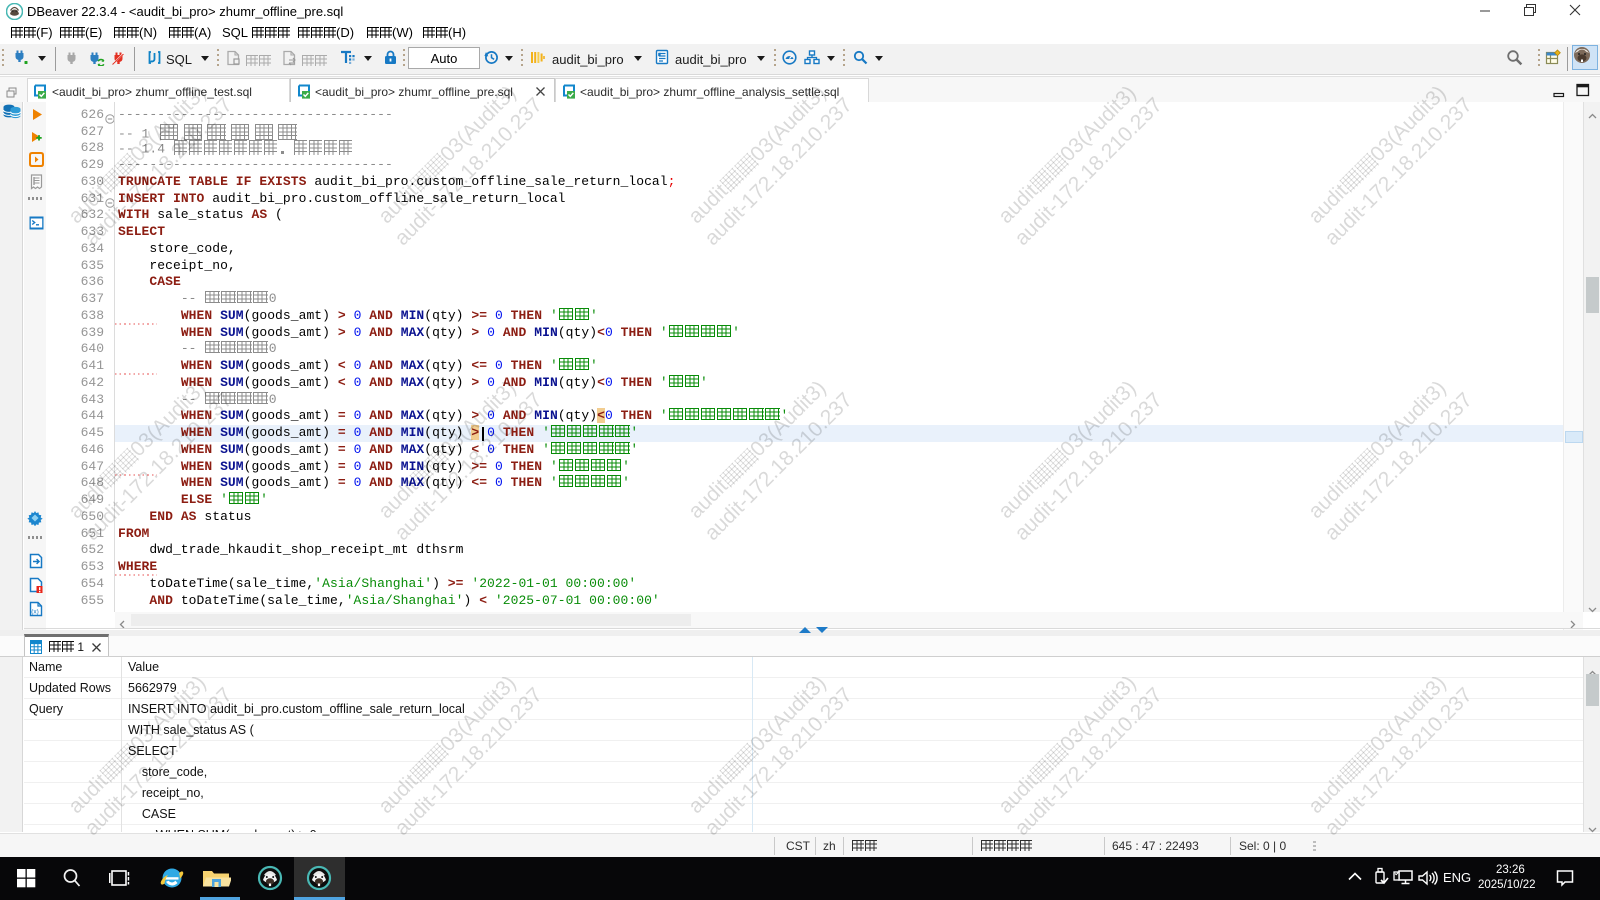  Describe the element at coordinates (35, 612) in the screenshot. I see `svg-text: (x)` at that location.